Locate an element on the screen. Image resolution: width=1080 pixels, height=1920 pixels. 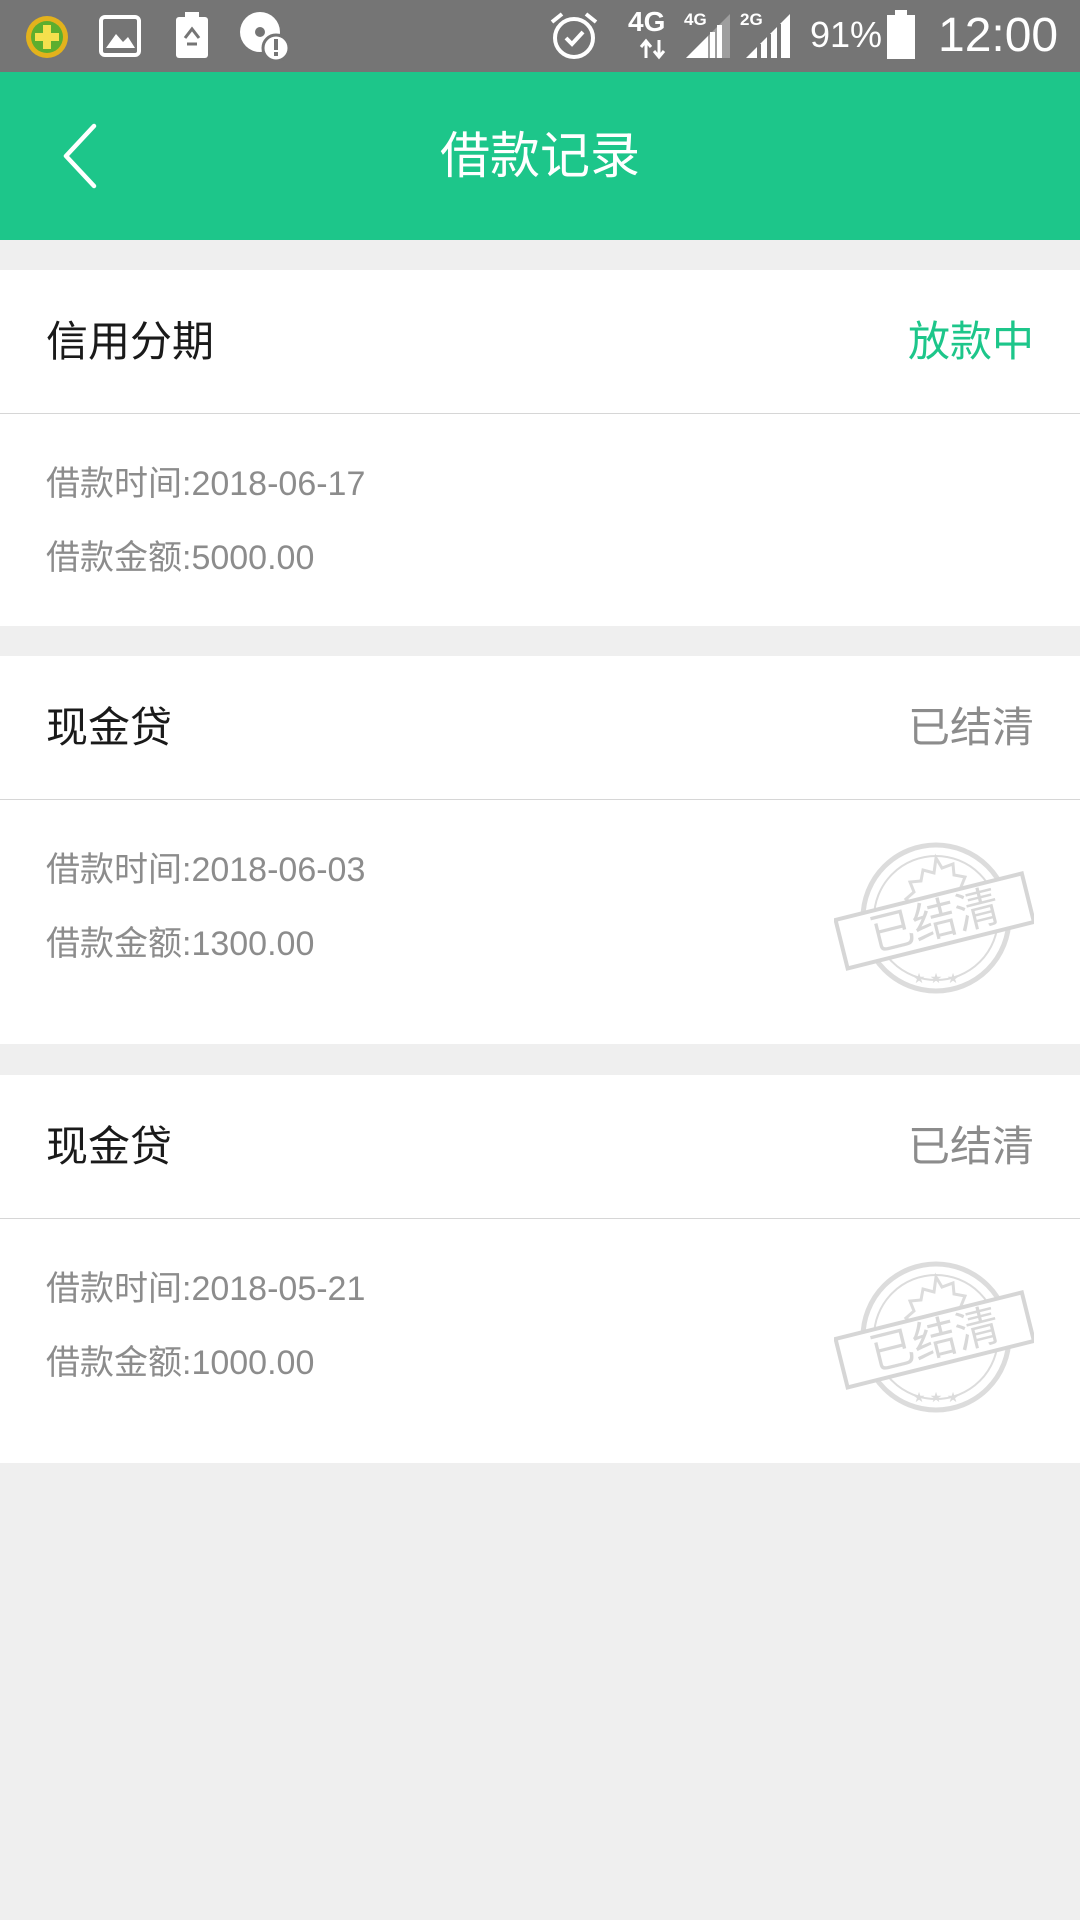
loan-amount: 借款金额:1000.00 is located at coordinates (180, 1363).